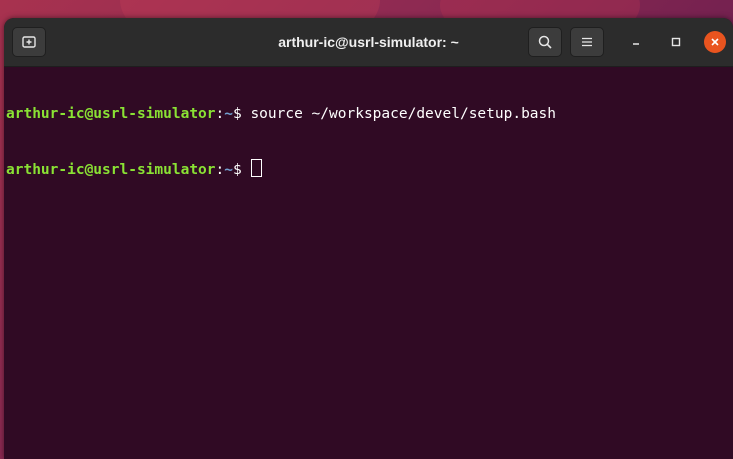  I want to click on maximize-icon, so click(676, 42).